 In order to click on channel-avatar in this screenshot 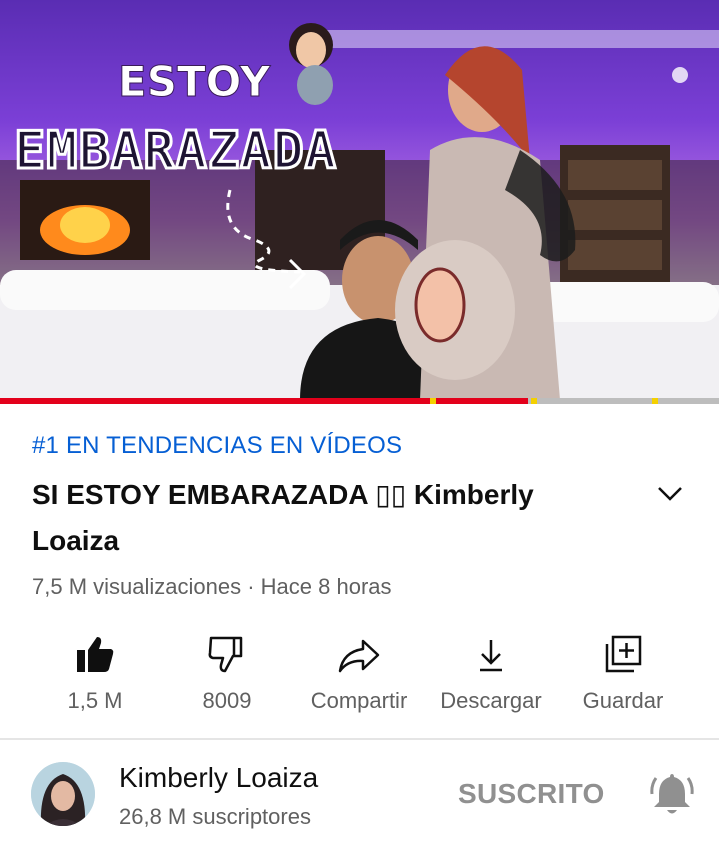, I will do `click(63, 794)`.